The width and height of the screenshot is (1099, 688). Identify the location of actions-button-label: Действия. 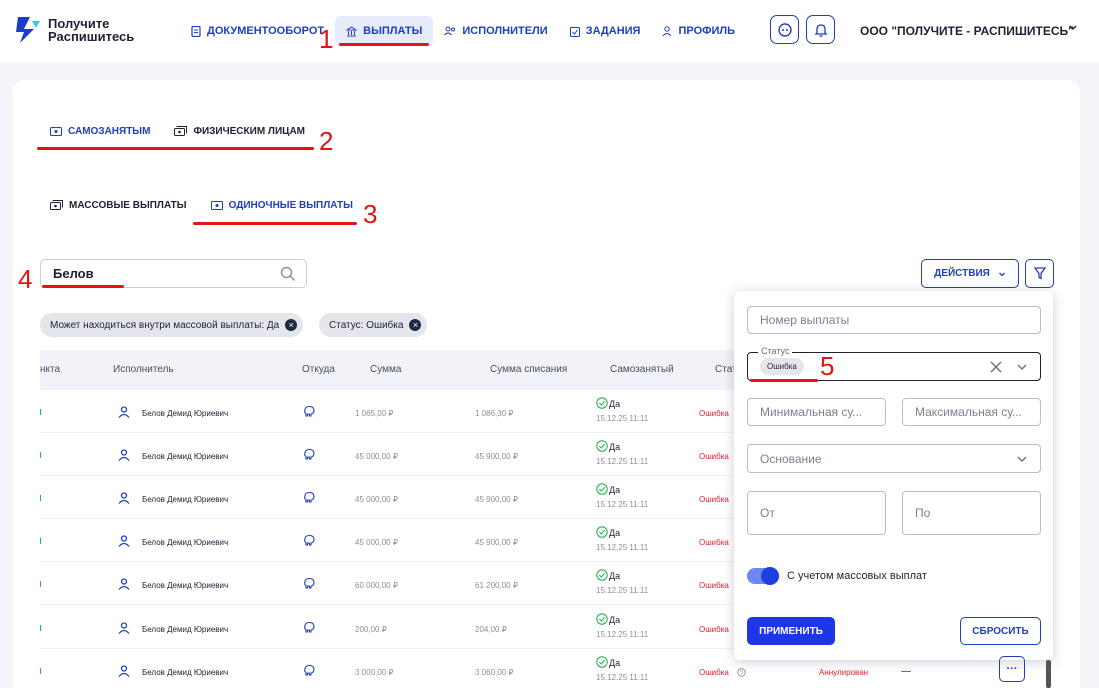
(962, 273).